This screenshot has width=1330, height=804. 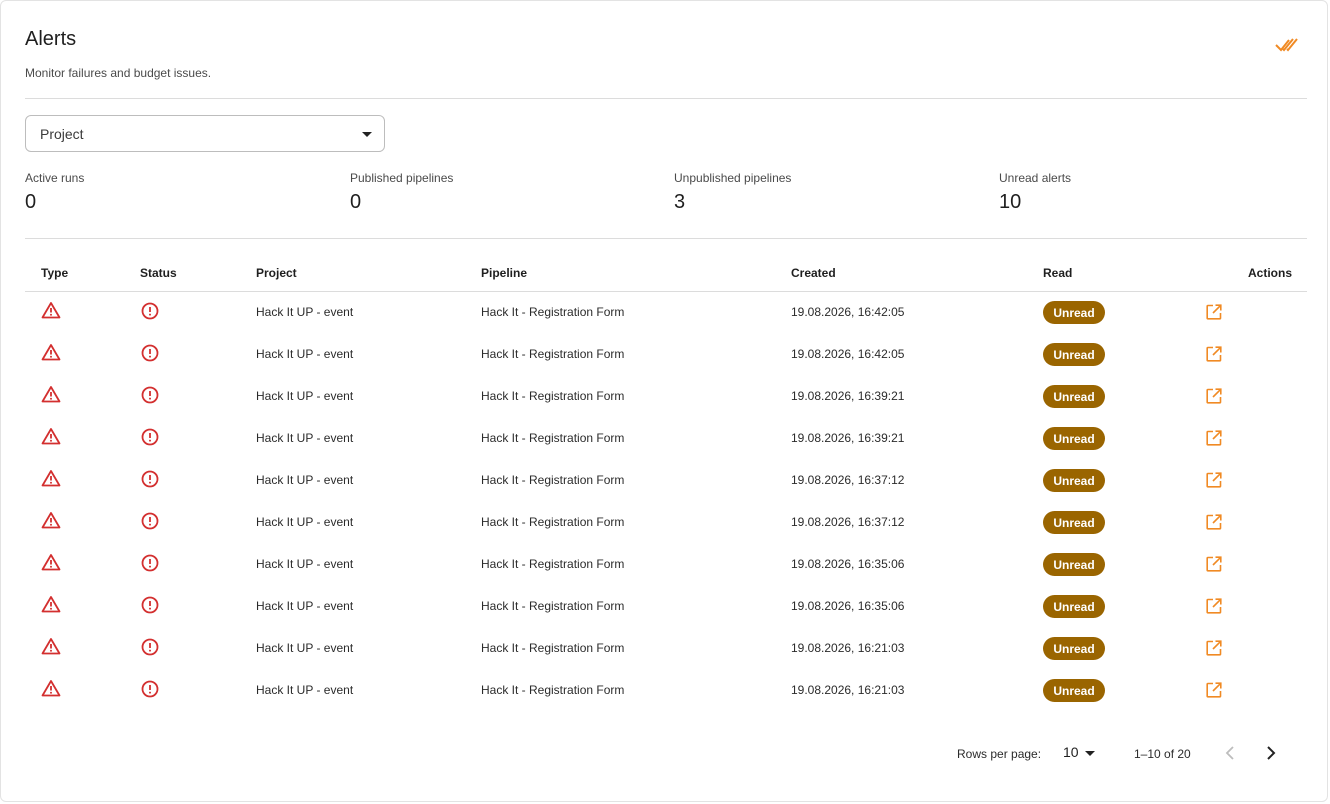 What do you see at coordinates (276, 273) in the screenshot?
I see `column-header-project: Project` at bounding box center [276, 273].